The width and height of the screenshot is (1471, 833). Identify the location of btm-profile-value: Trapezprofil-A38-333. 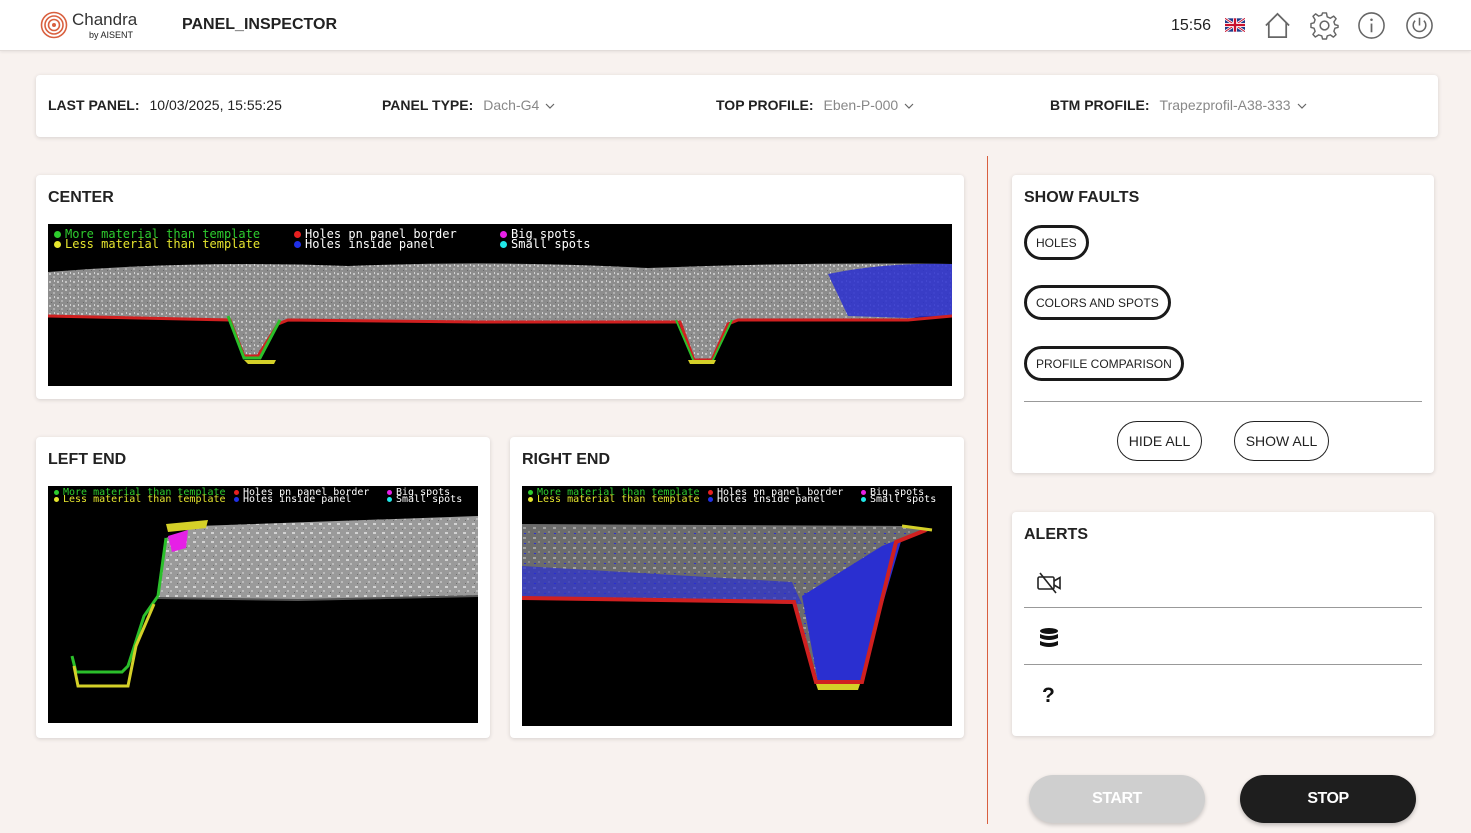
(1225, 105).